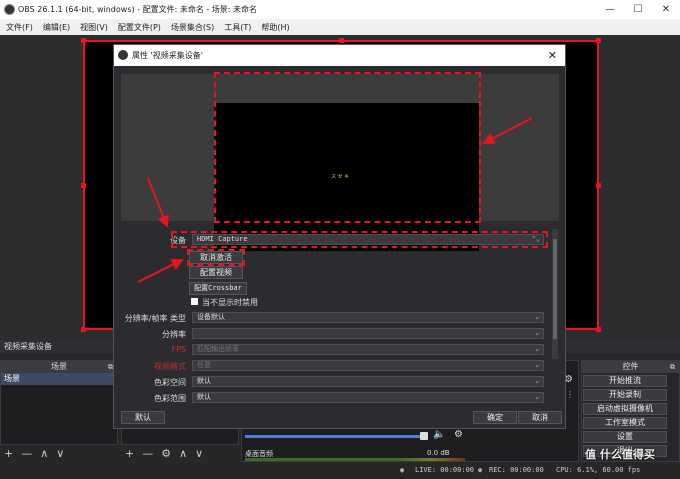 This screenshot has width=680, height=479. I want to click on arrow-preview, so click(507, 130).